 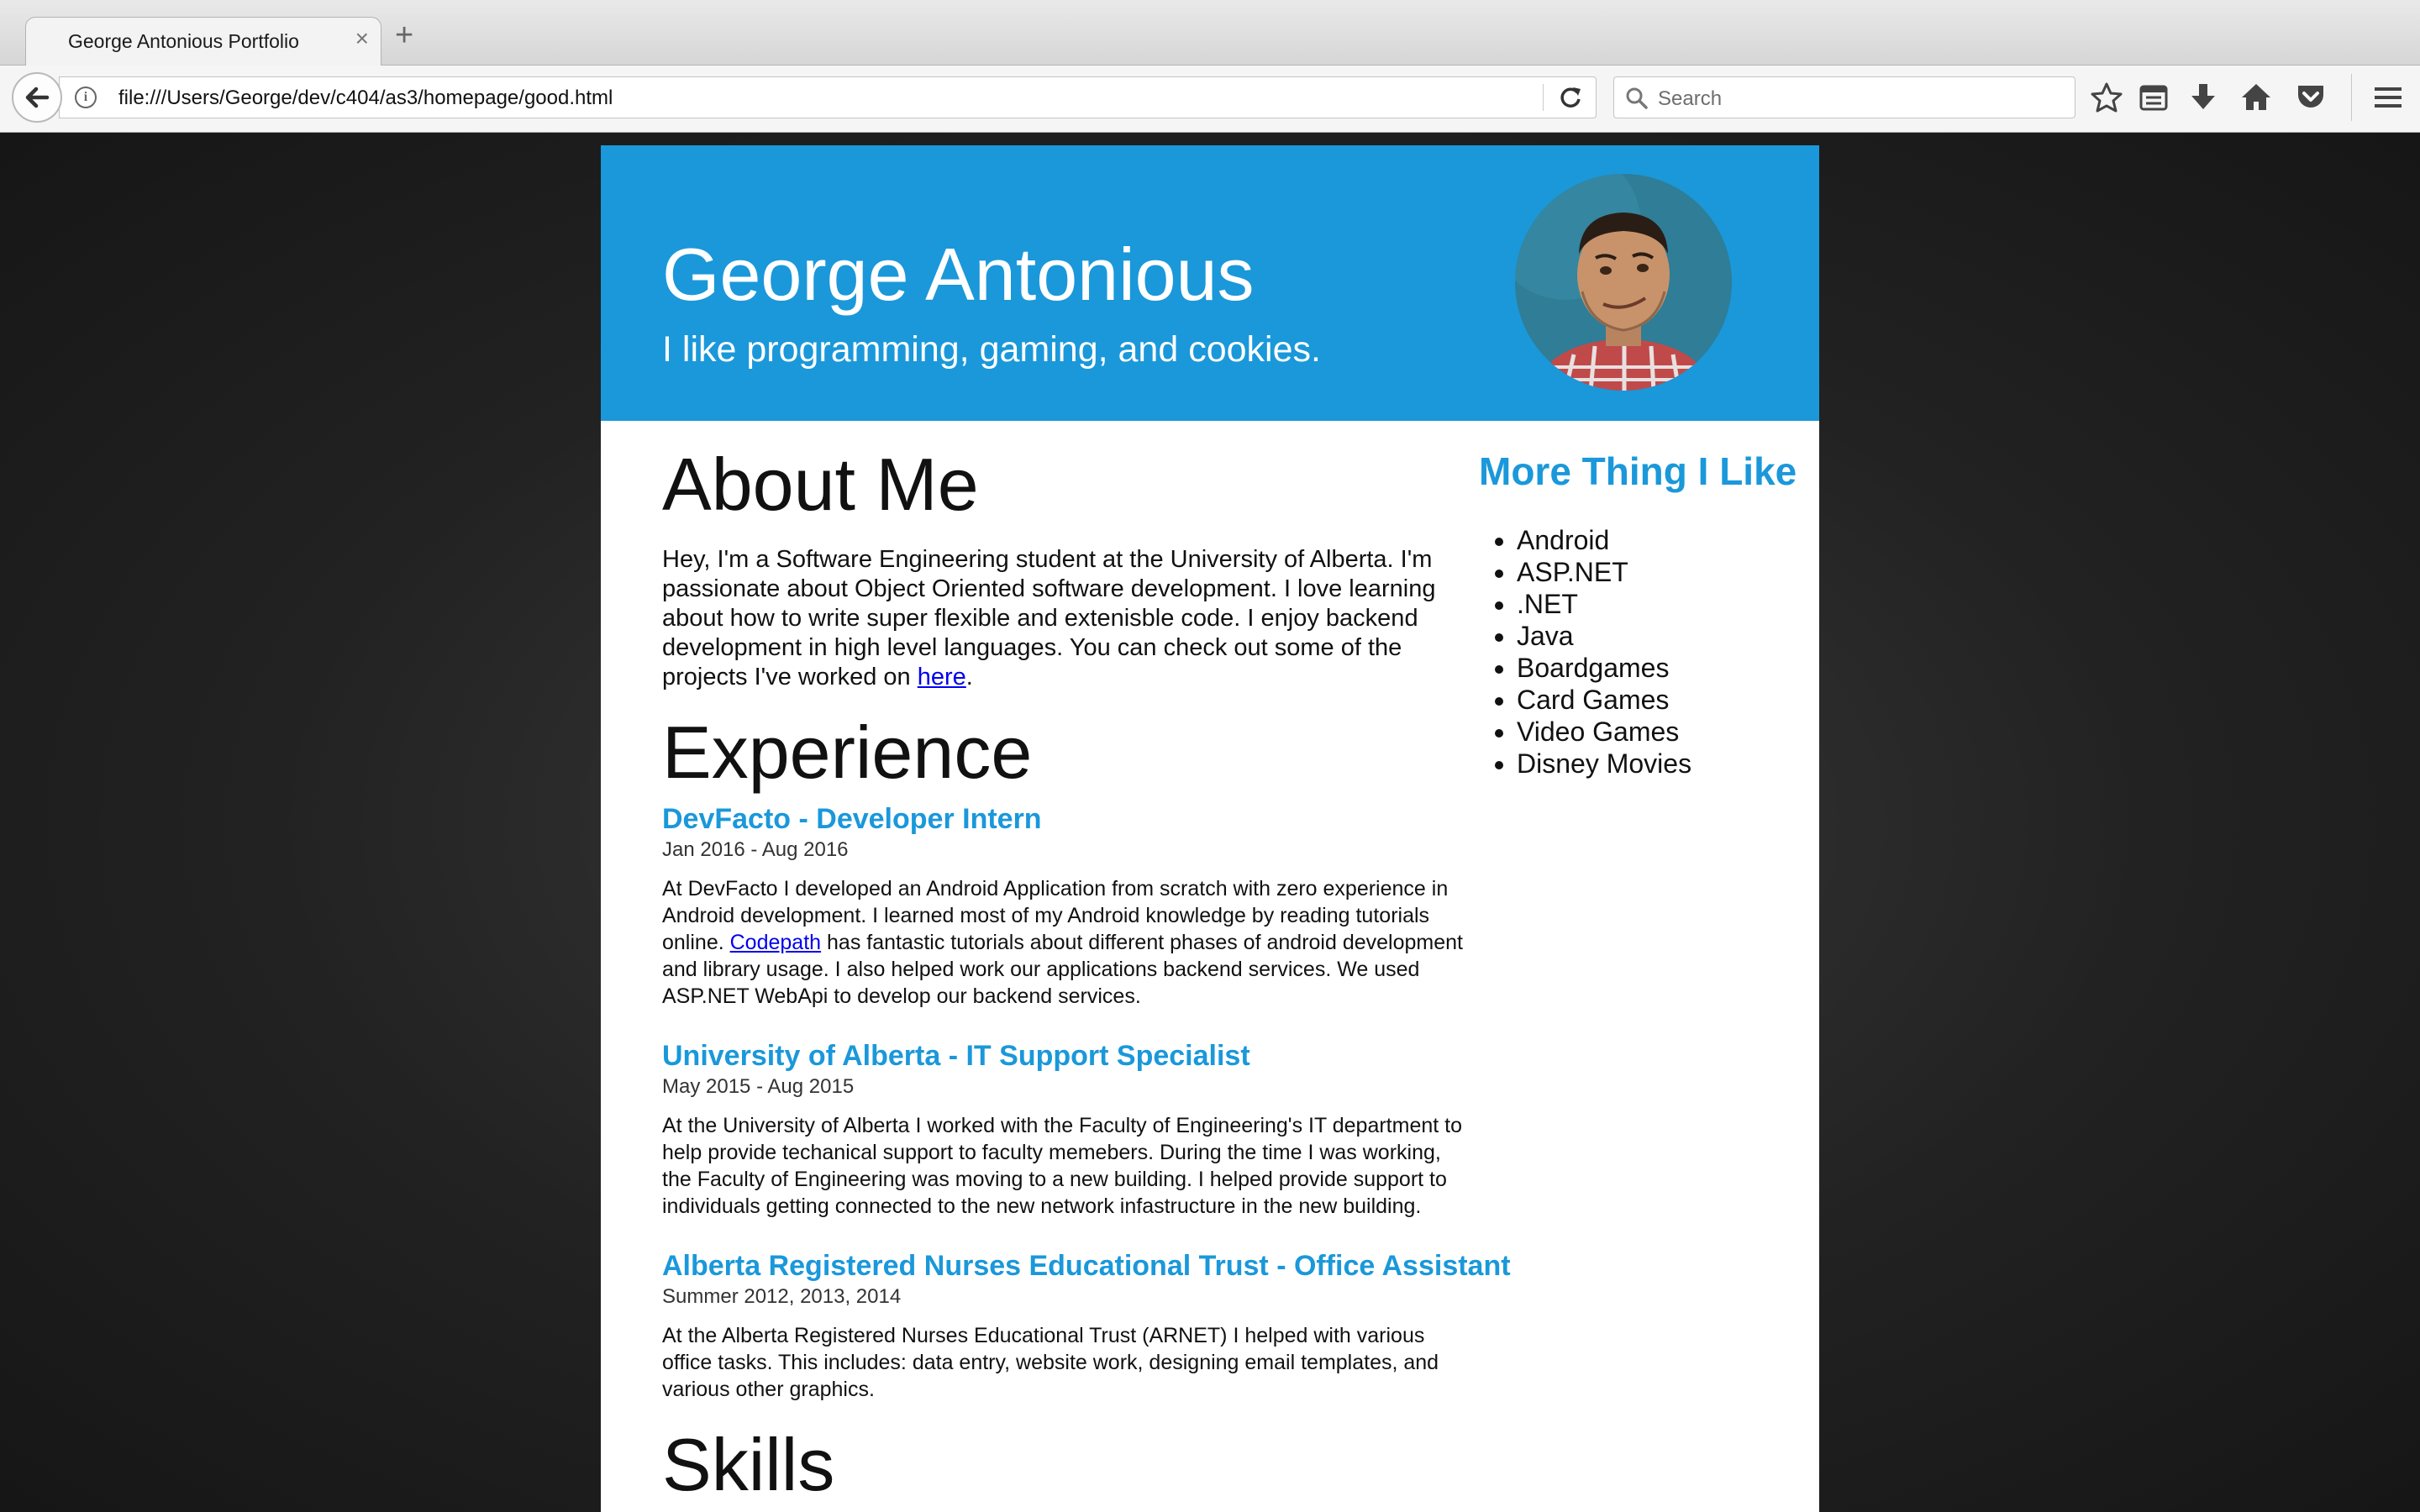 What do you see at coordinates (942, 677) in the screenshot?
I see `projects-link: here` at bounding box center [942, 677].